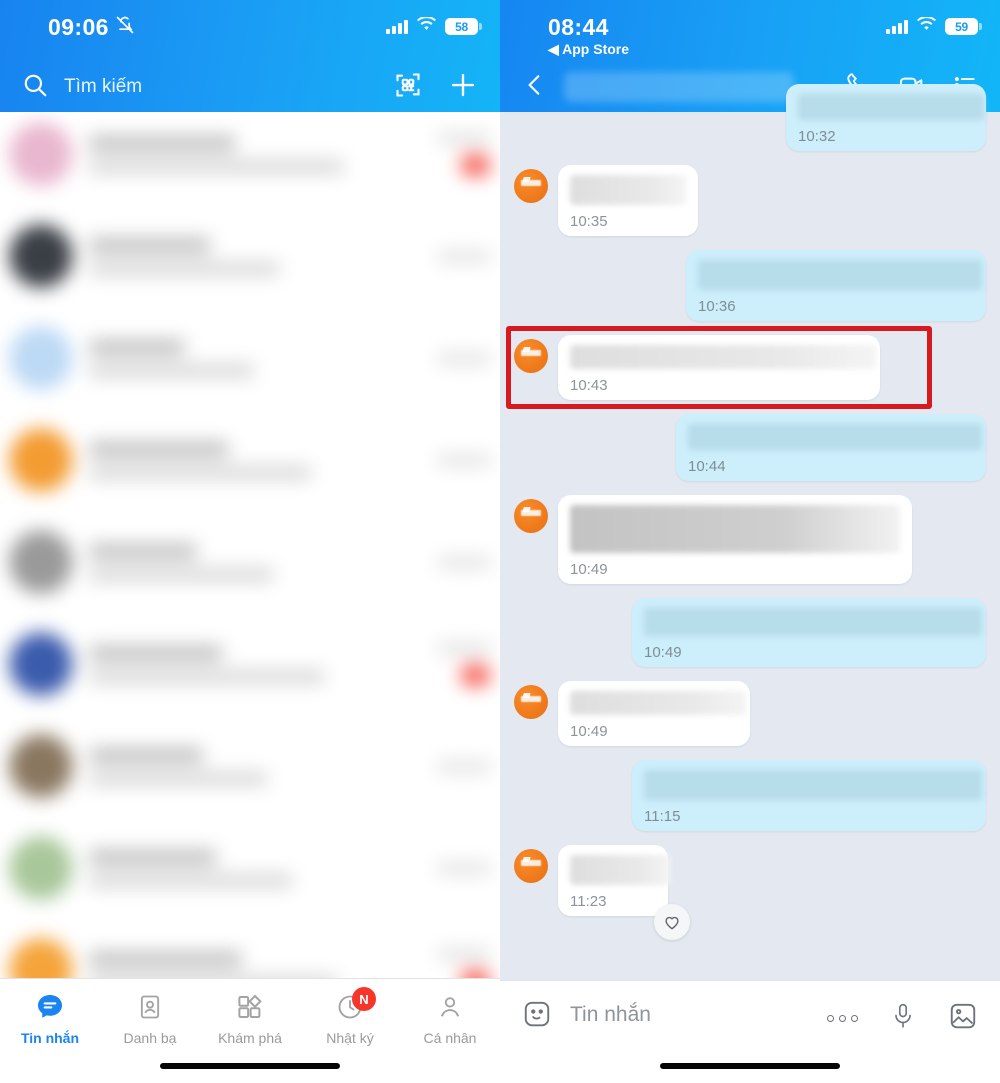  Describe the element at coordinates (350, 1038) in the screenshot. I see `tab-label: Nhật ký` at that location.